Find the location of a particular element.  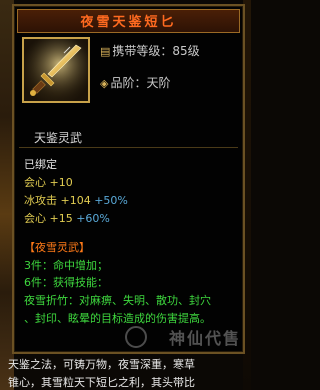

set-skill-line-2: 、封印、眩晕的目标造成的伤害提高。 is located at coordinates (117, 318).